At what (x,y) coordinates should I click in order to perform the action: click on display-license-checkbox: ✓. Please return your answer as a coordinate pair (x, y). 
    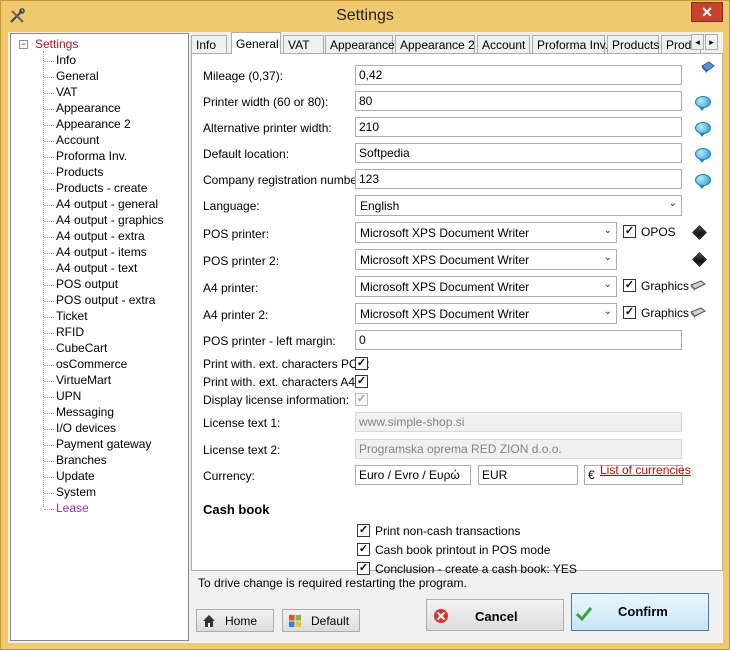
    Looking at the image, I should click on (361, 399).